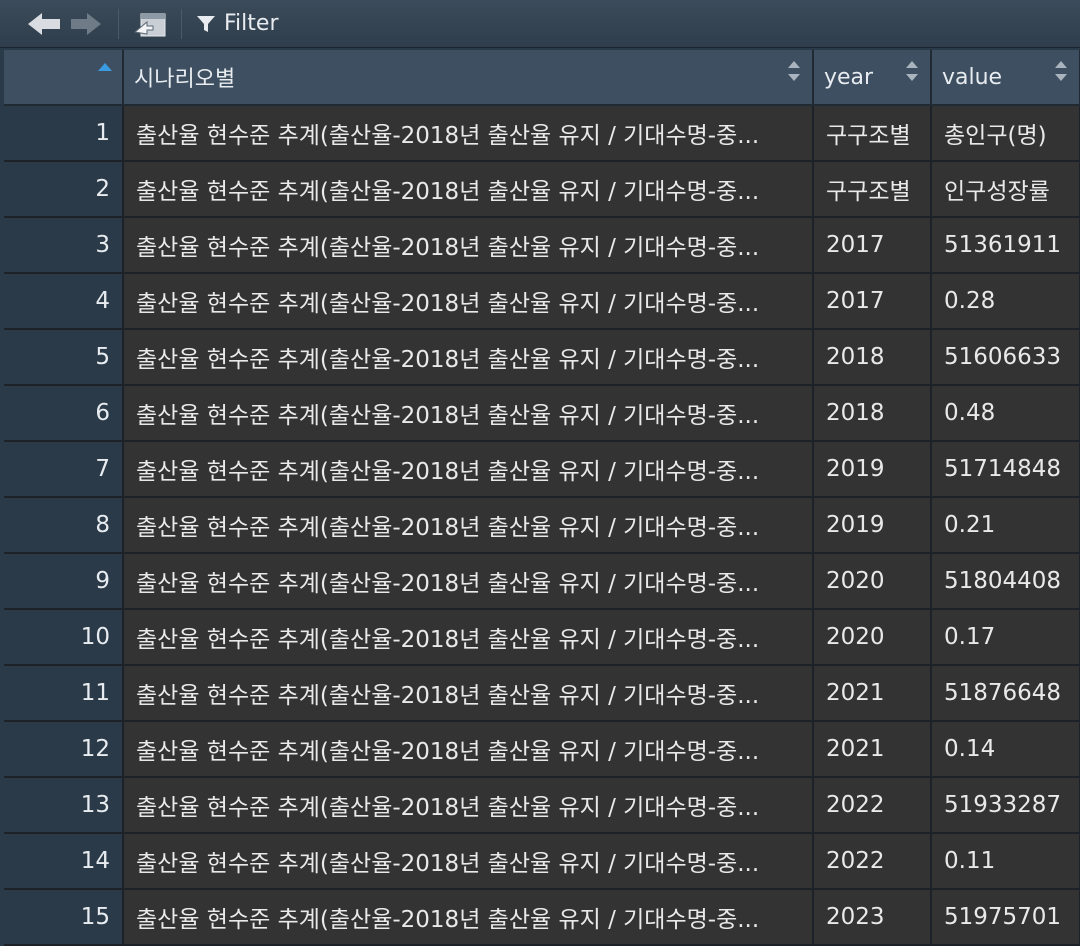 The height and width of the screenshot is (946, 1080). I want to click on cell-value: 51933287, so click(1005, 805).